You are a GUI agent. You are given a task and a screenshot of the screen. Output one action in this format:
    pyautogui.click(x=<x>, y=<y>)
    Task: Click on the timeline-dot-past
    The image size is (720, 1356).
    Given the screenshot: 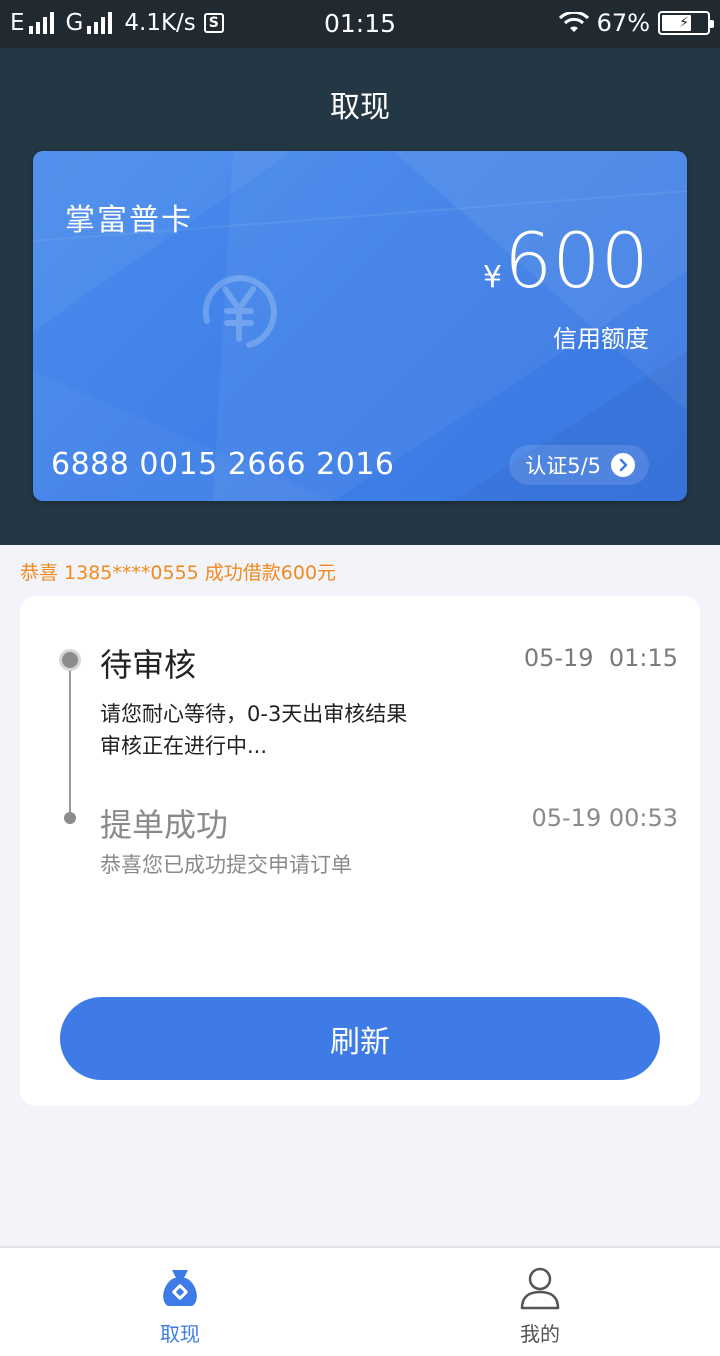 What is the action you would take?
    pyautogui.click(x=70, y=818)
    